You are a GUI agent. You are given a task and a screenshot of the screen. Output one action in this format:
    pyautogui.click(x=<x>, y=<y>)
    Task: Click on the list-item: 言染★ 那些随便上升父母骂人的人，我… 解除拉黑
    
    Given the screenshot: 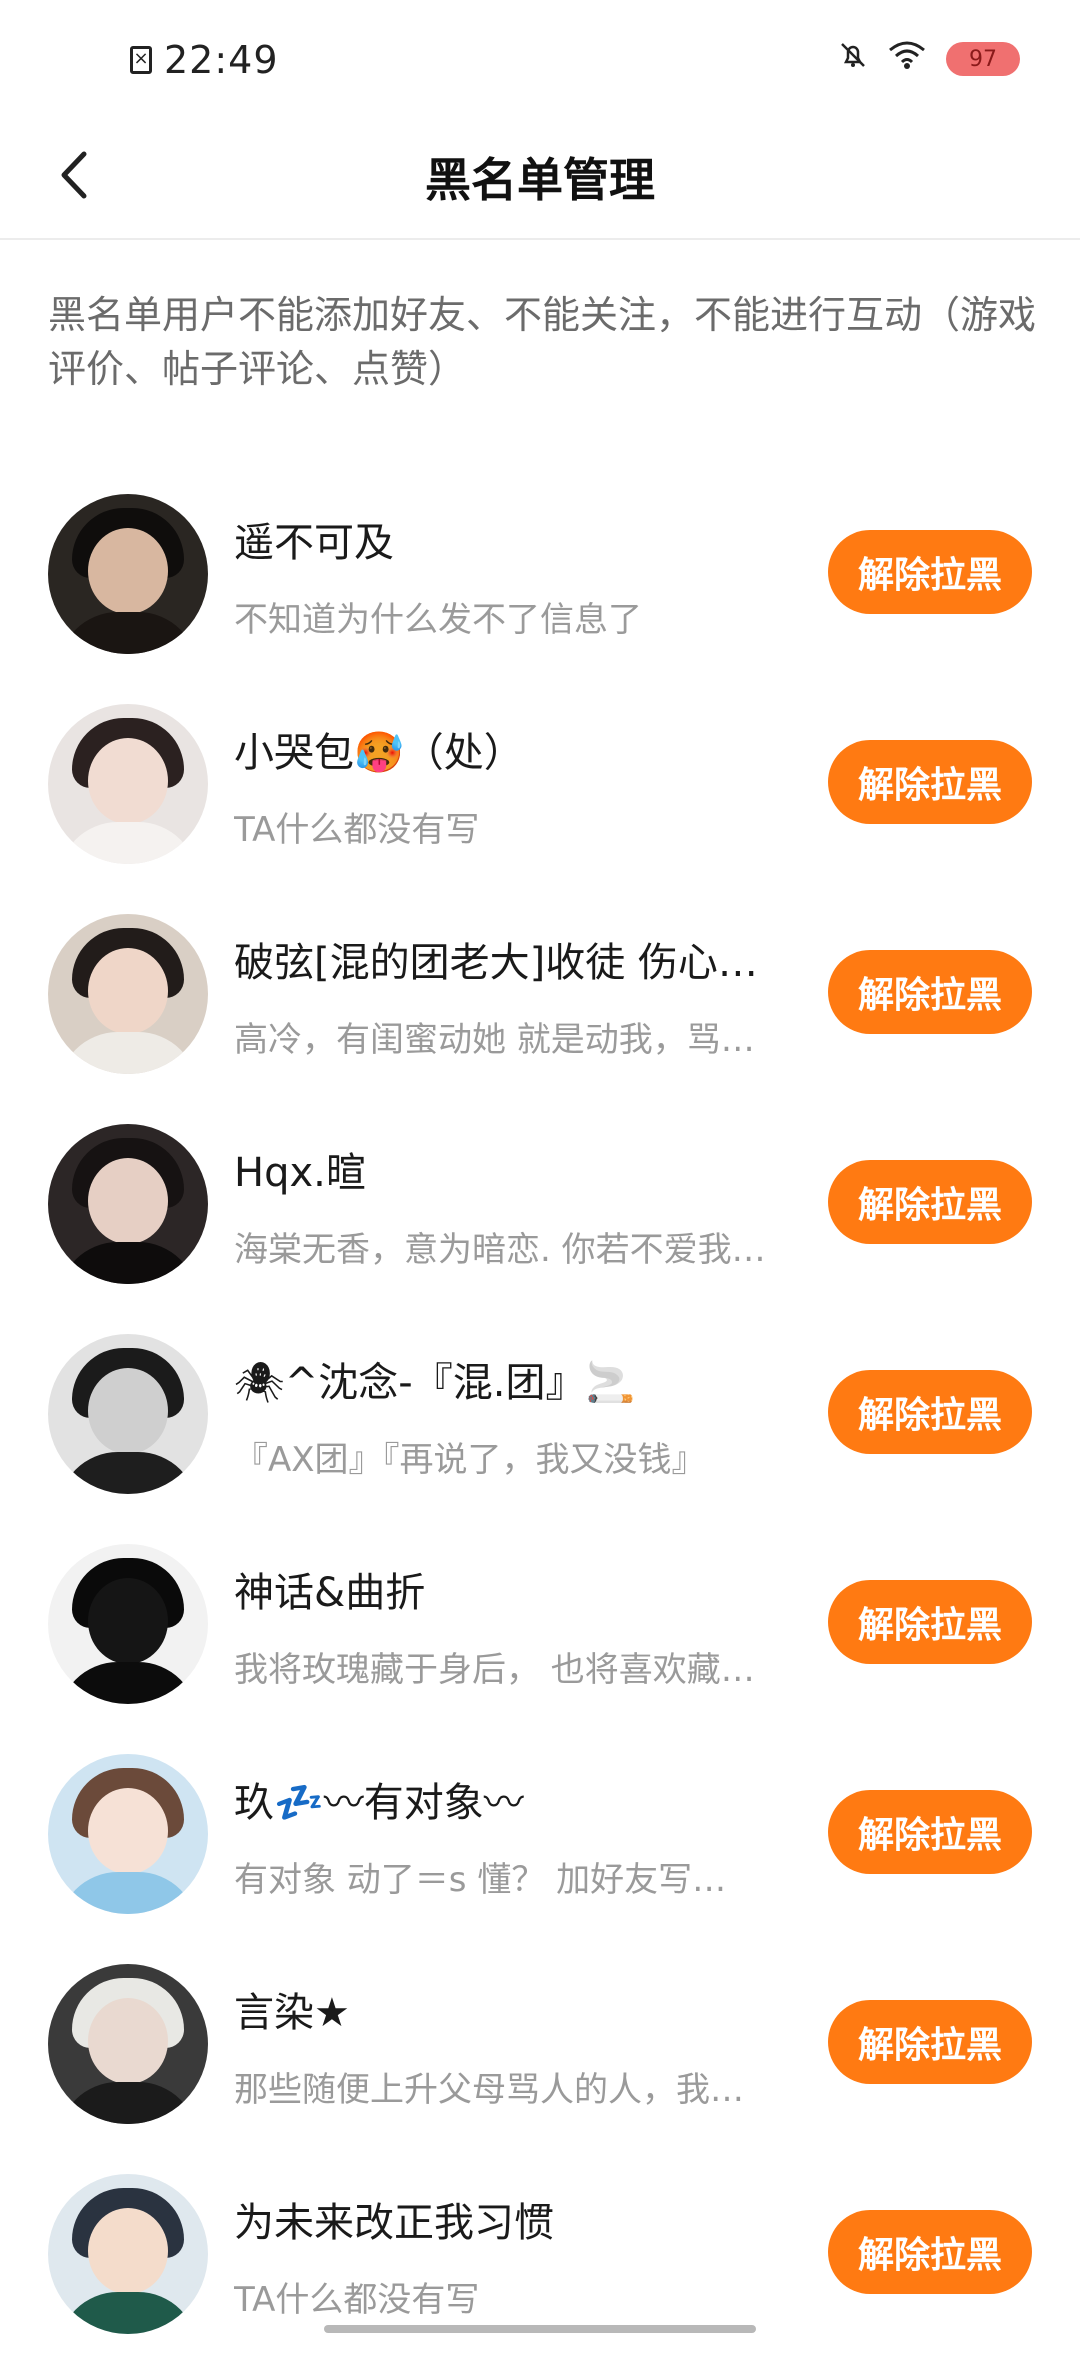 What is the action you would take?
    pyautogui.click(x=540, y=2055)
    